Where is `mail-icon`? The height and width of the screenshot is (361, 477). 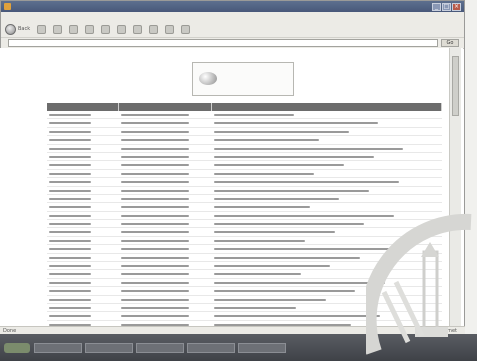
mail-icon is located at coordinates (170, 29).